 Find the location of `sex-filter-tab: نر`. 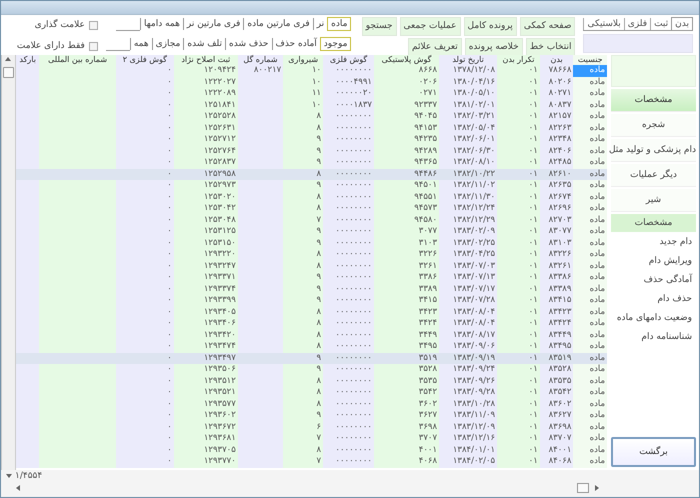

sex-filter-tab: نر is located at coordinates (320, 24).